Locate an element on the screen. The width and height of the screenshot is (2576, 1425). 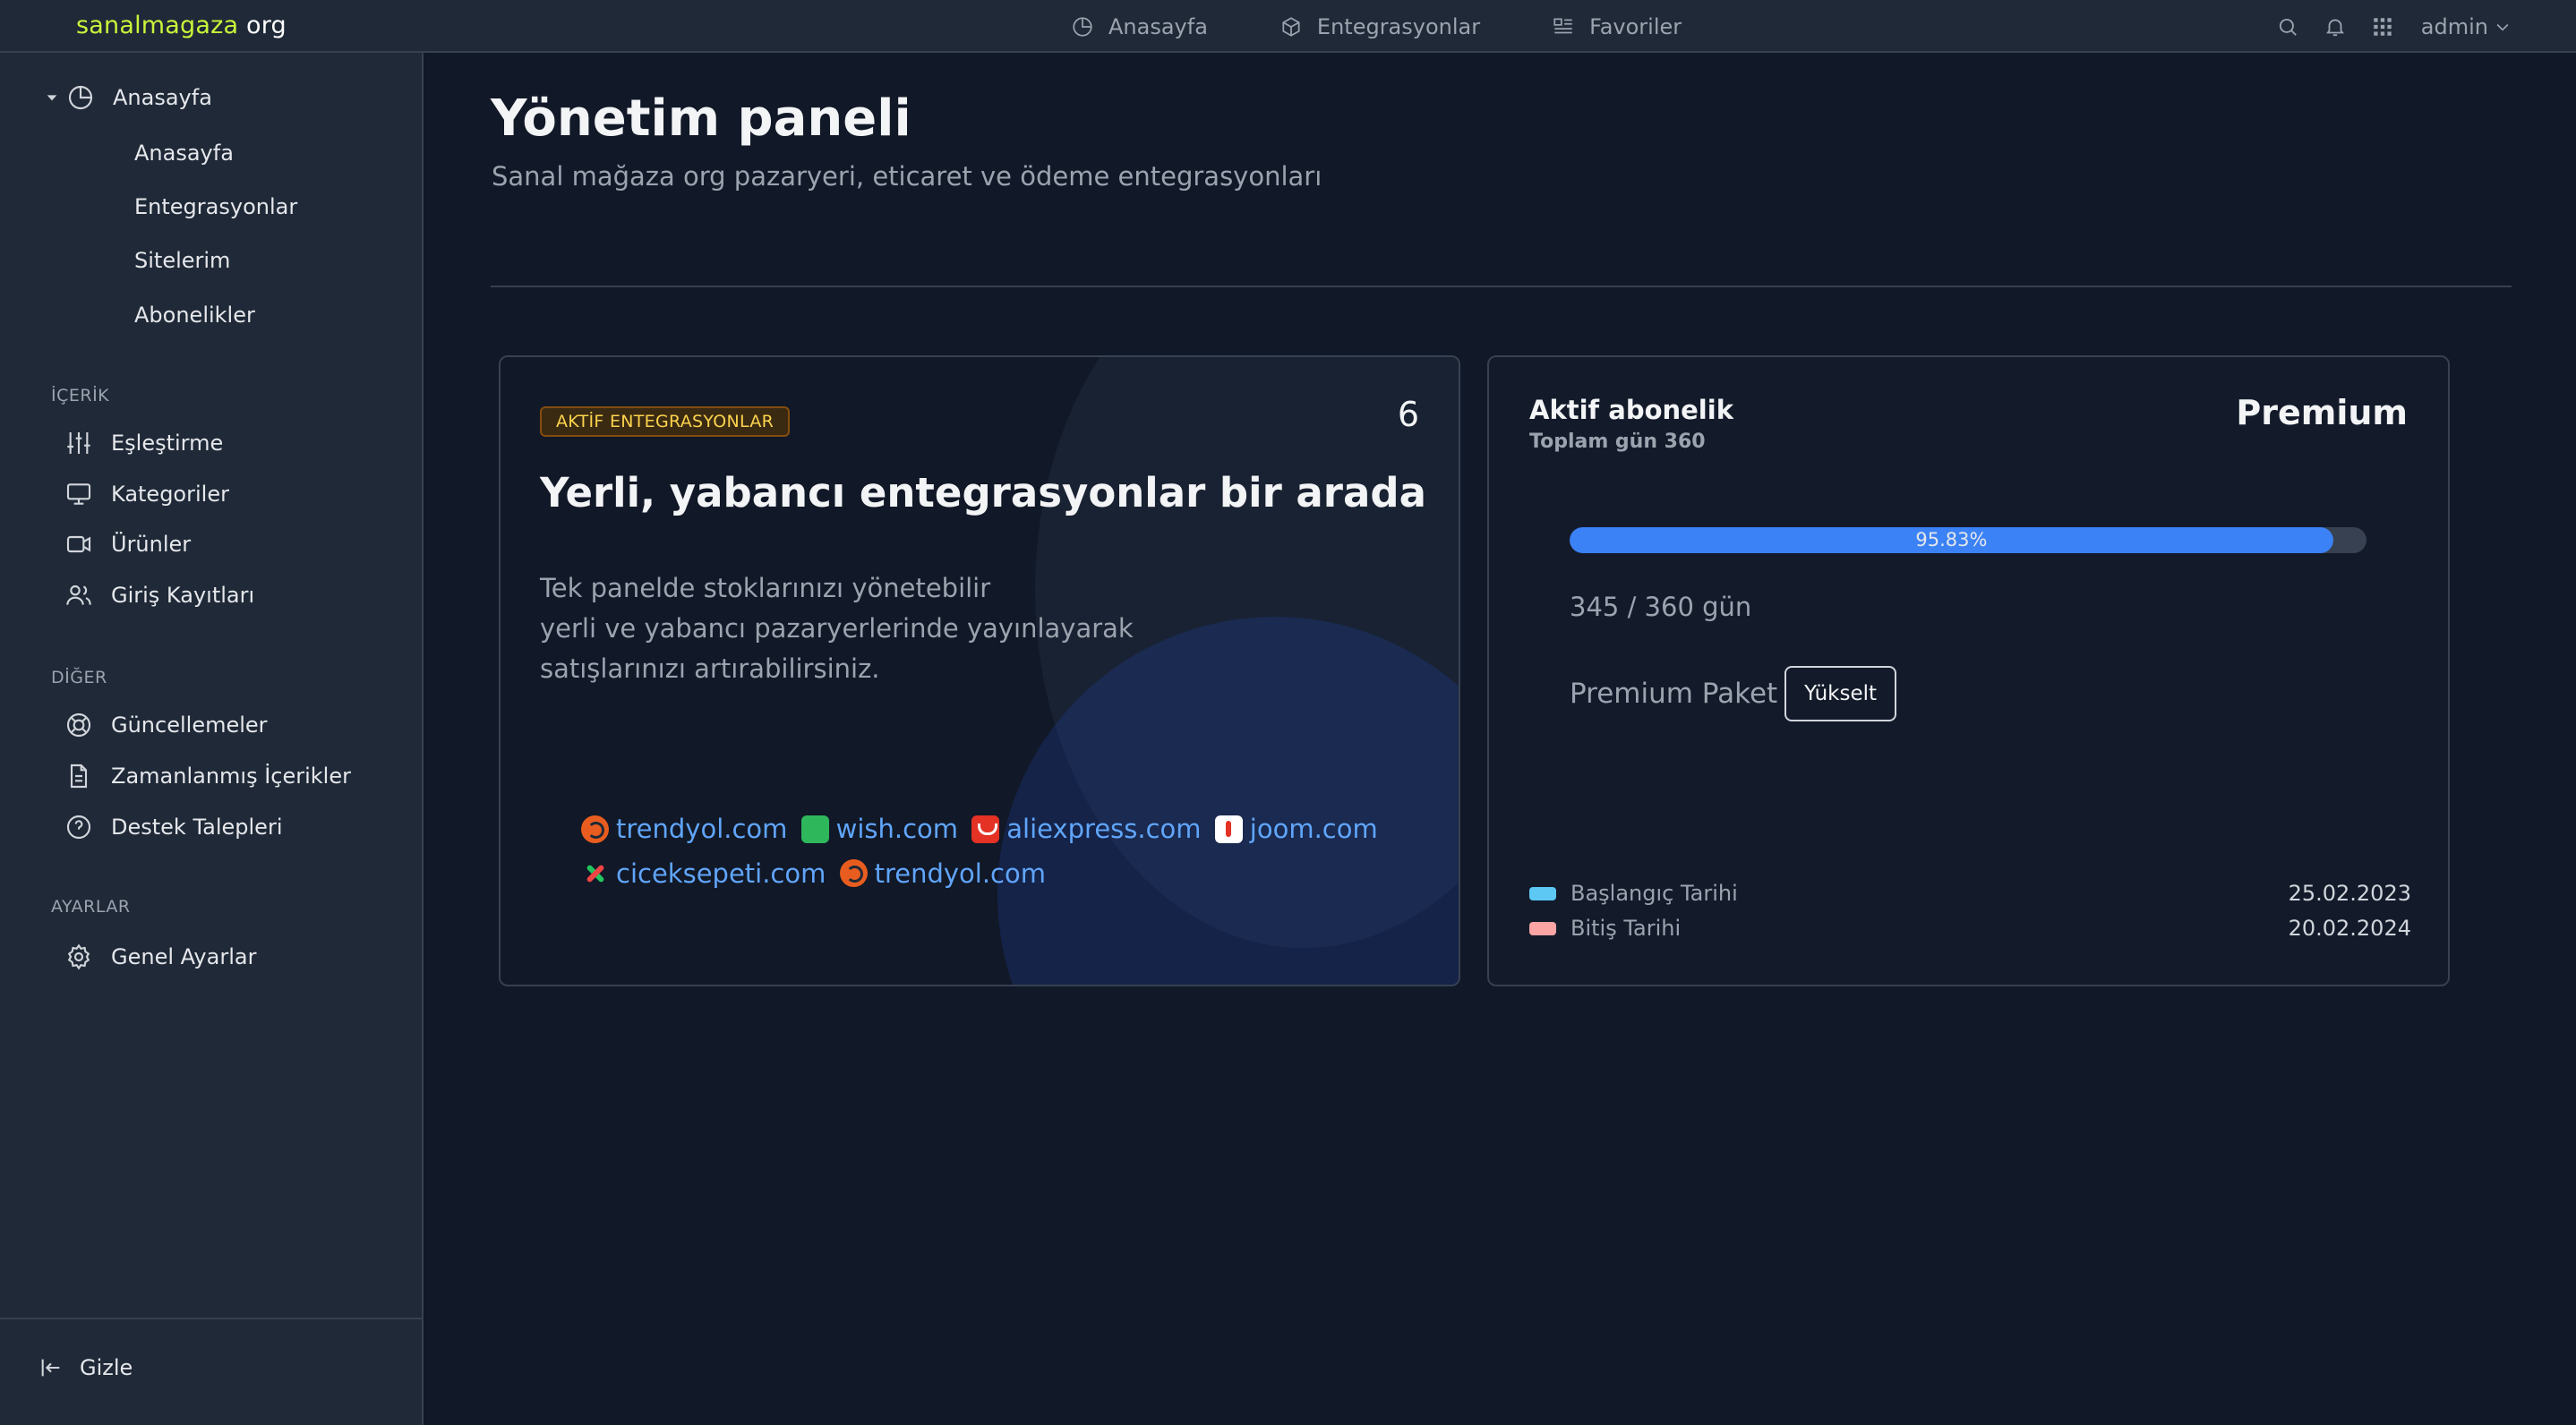
end-date-label: Bitiş Tarihi is located at coordinates (1626, 928).